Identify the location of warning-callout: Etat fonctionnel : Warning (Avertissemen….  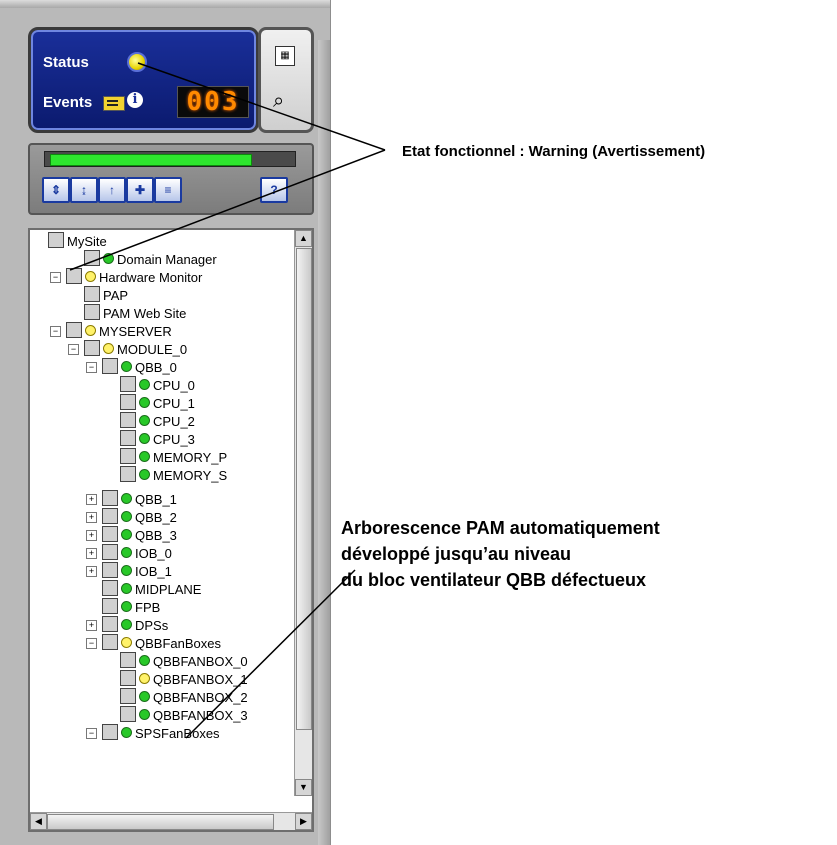
(554, 151).